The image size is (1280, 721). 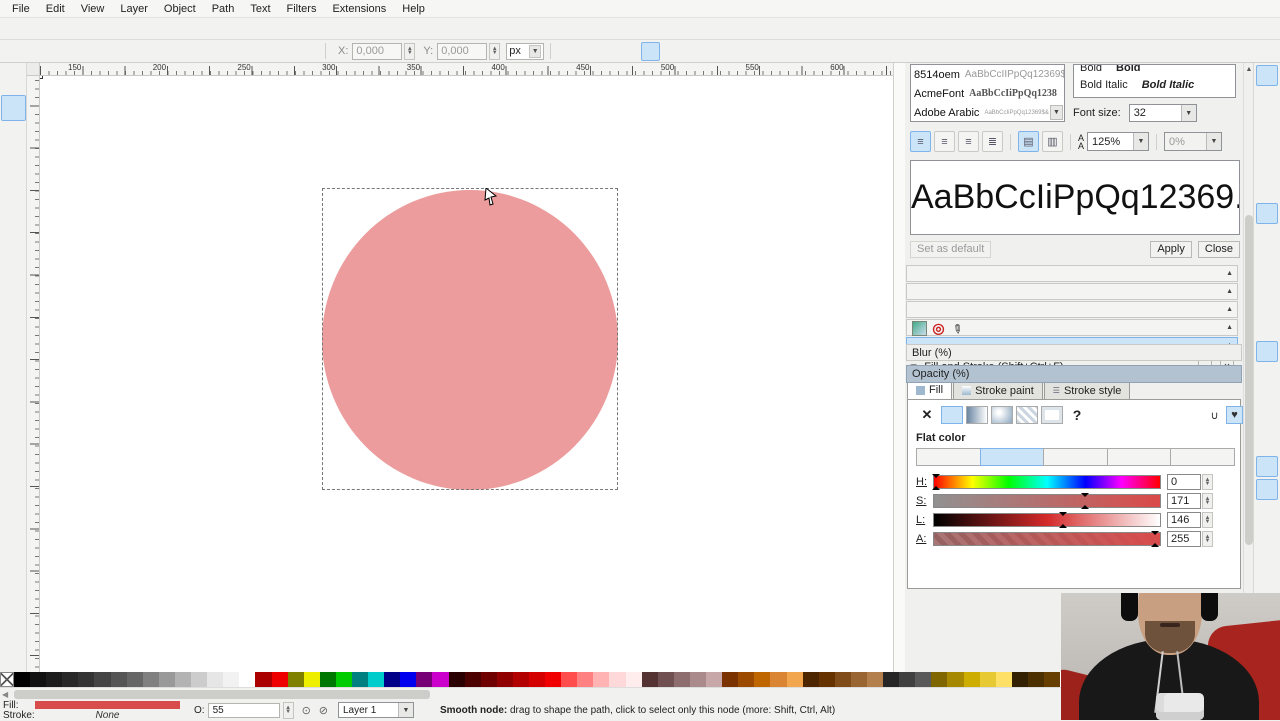 I want to click on radial-gradient-button, so click(x=1002, y=415).